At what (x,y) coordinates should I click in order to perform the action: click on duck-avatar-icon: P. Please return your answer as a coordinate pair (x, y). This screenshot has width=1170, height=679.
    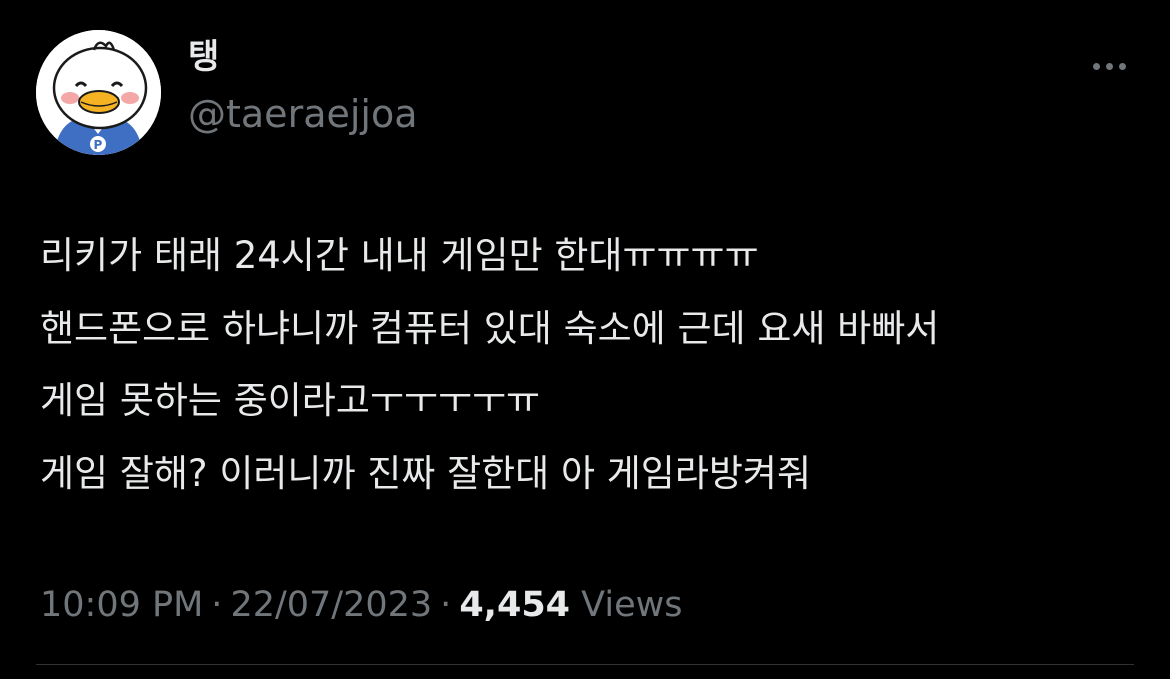
    Looking at the image, I should click on (98, 92).